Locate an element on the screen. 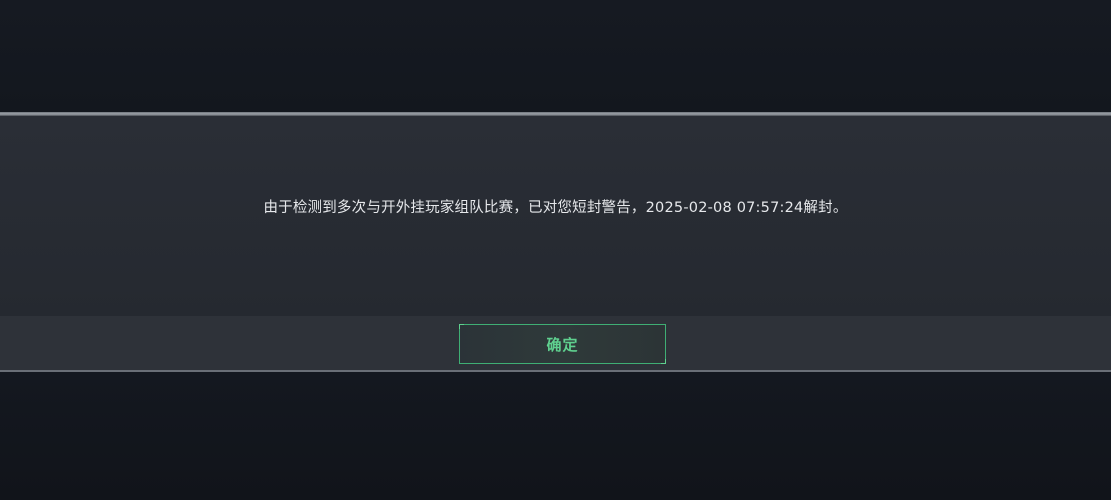 The width and height of the screenshot is (1111, 500). confirm-button: 确定 is located at coordinates (562, 344).